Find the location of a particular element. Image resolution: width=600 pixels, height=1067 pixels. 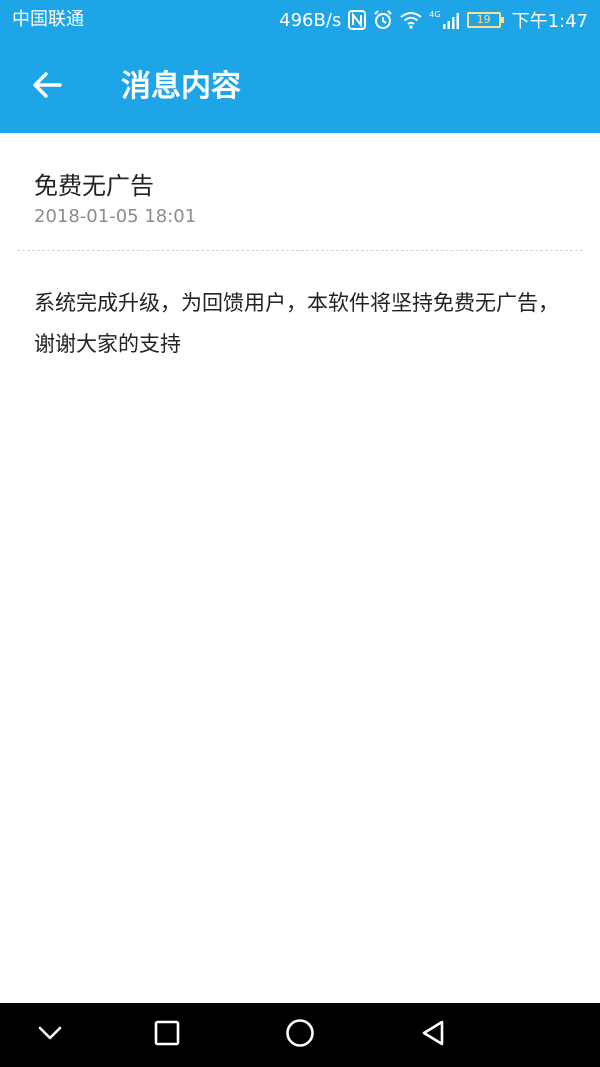

status-icons: 496B/s 4G 19 下午1:47 is located at coordinates (433, 20).